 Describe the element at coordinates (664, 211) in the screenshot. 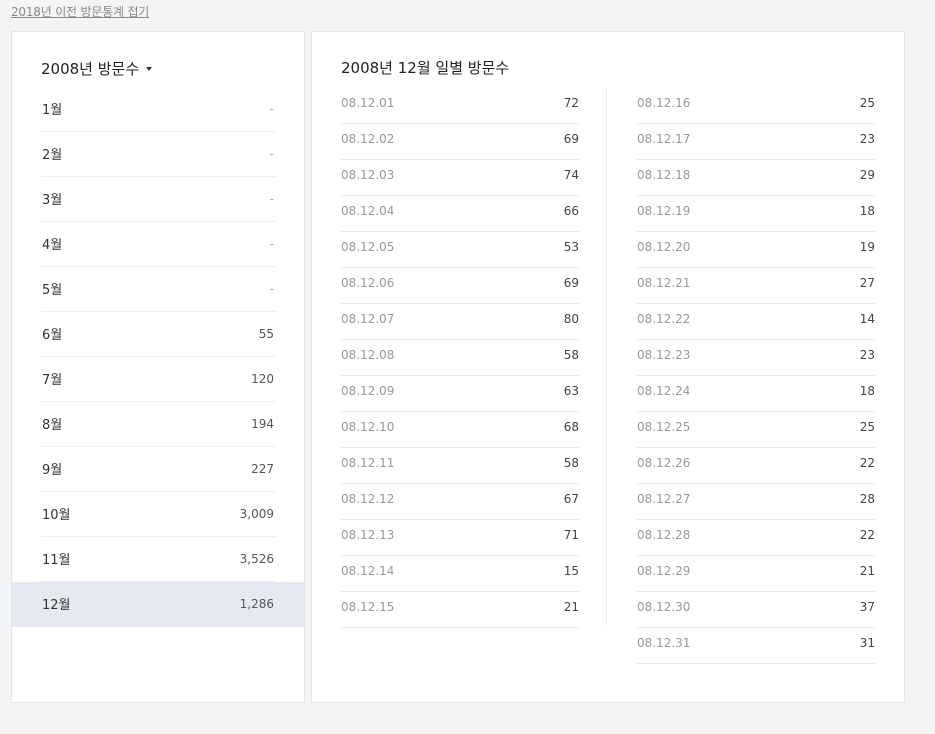

I see `daily-date: 08.12.19` at that location.